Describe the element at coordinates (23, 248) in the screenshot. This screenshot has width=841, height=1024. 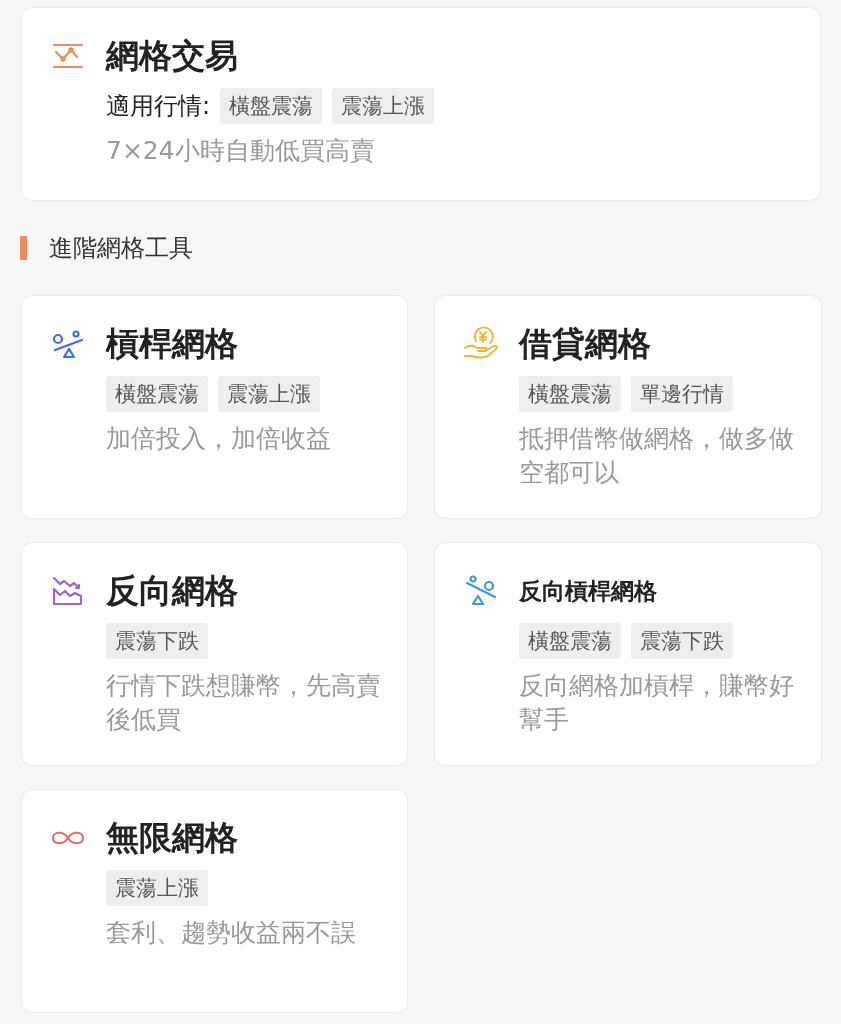
I see `section-marker` at that location.